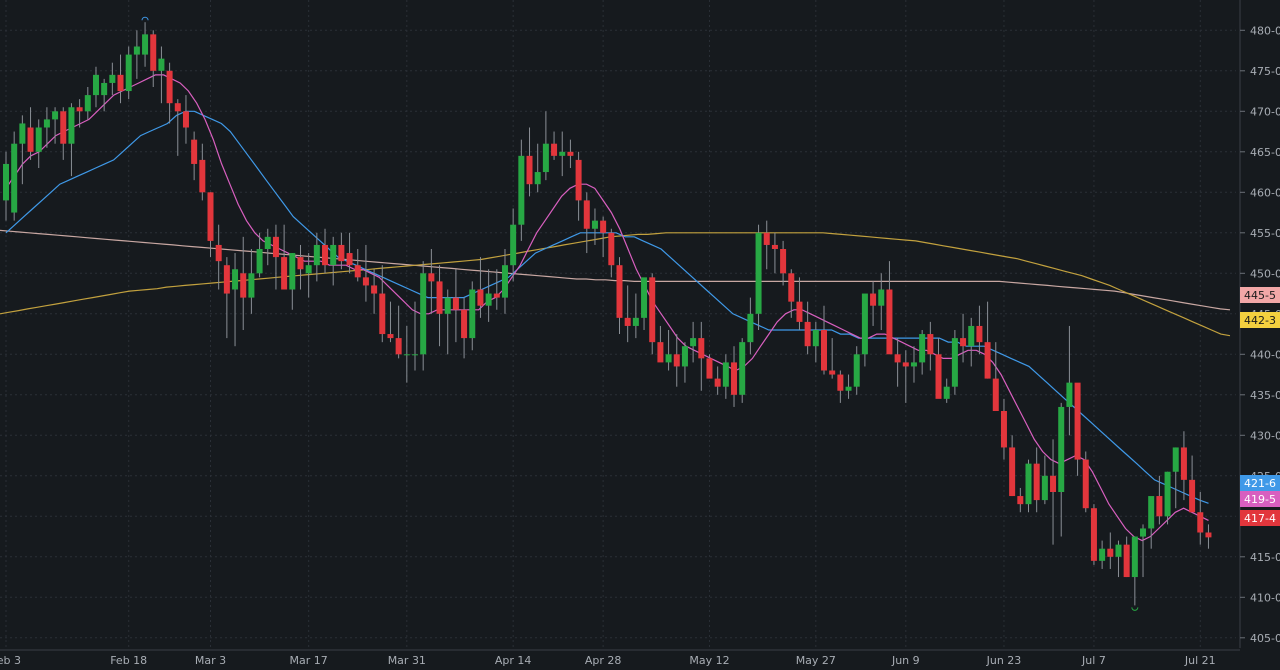 The image size is (1280, 670). I want to click on y-tick-label: 415-0, so click(1265, 557).